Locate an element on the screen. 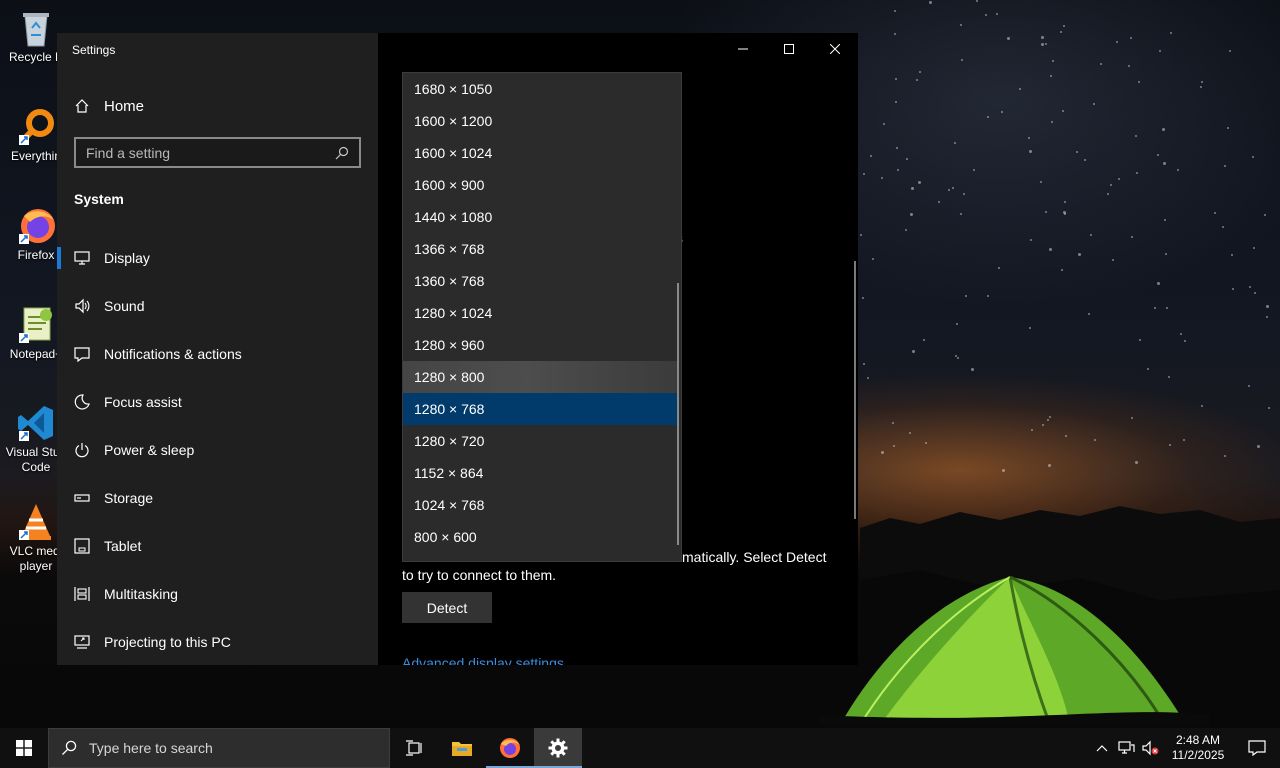  resolution-option: 1366 × 768 is located at coordinates (541, 249).